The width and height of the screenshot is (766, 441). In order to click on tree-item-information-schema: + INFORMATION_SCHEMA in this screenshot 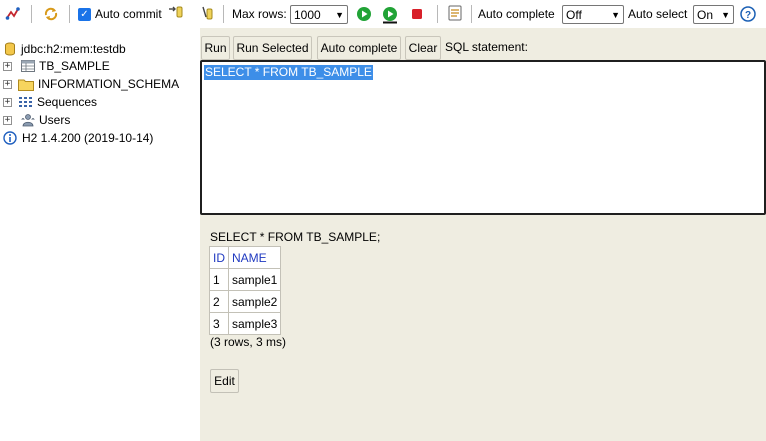, I will do `click(91, 84)`.